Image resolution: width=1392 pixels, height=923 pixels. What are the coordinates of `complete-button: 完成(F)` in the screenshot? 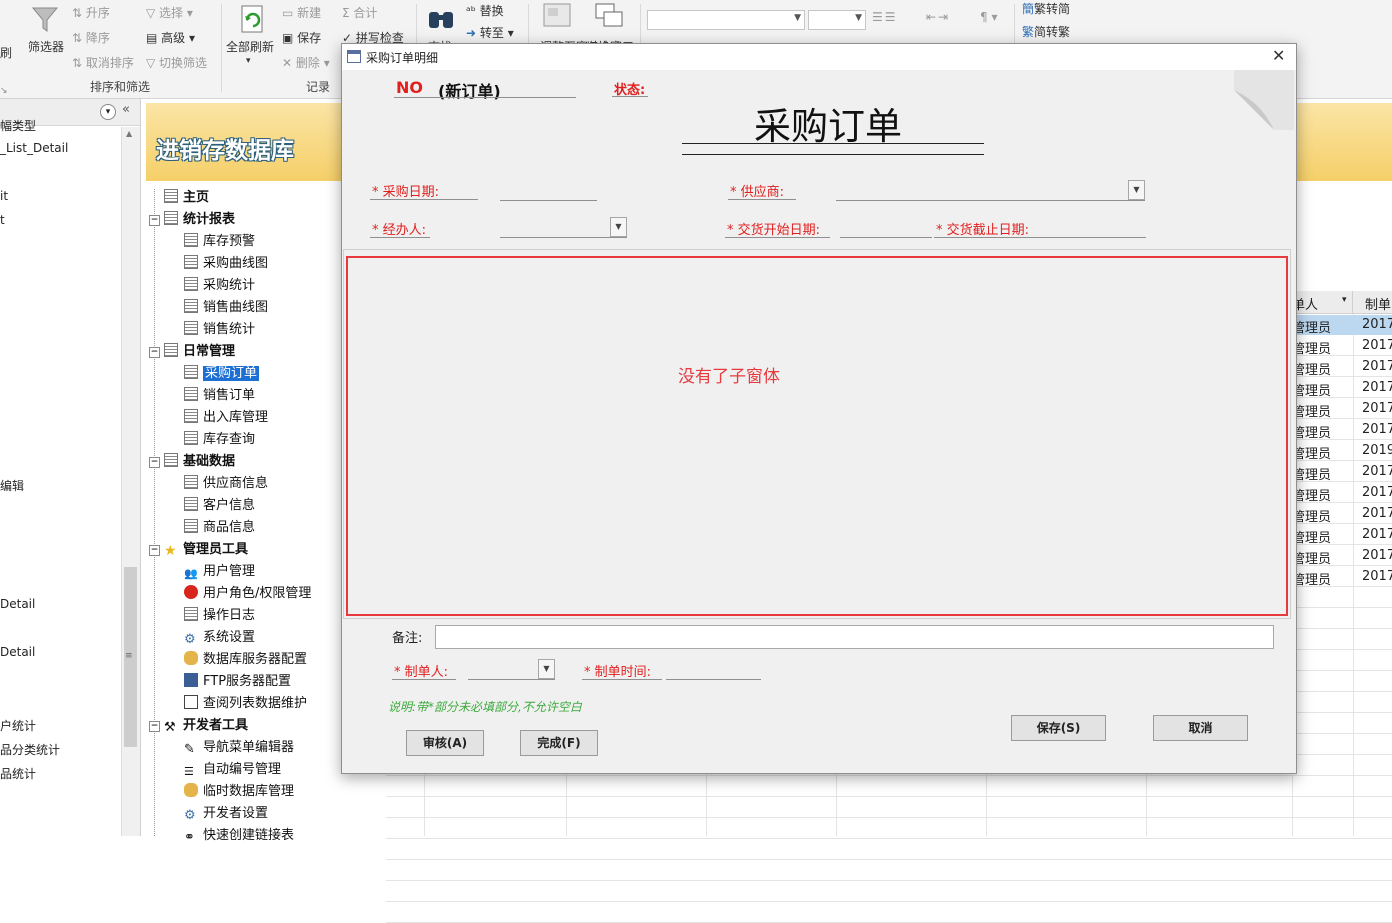 It's located at (559, 743).